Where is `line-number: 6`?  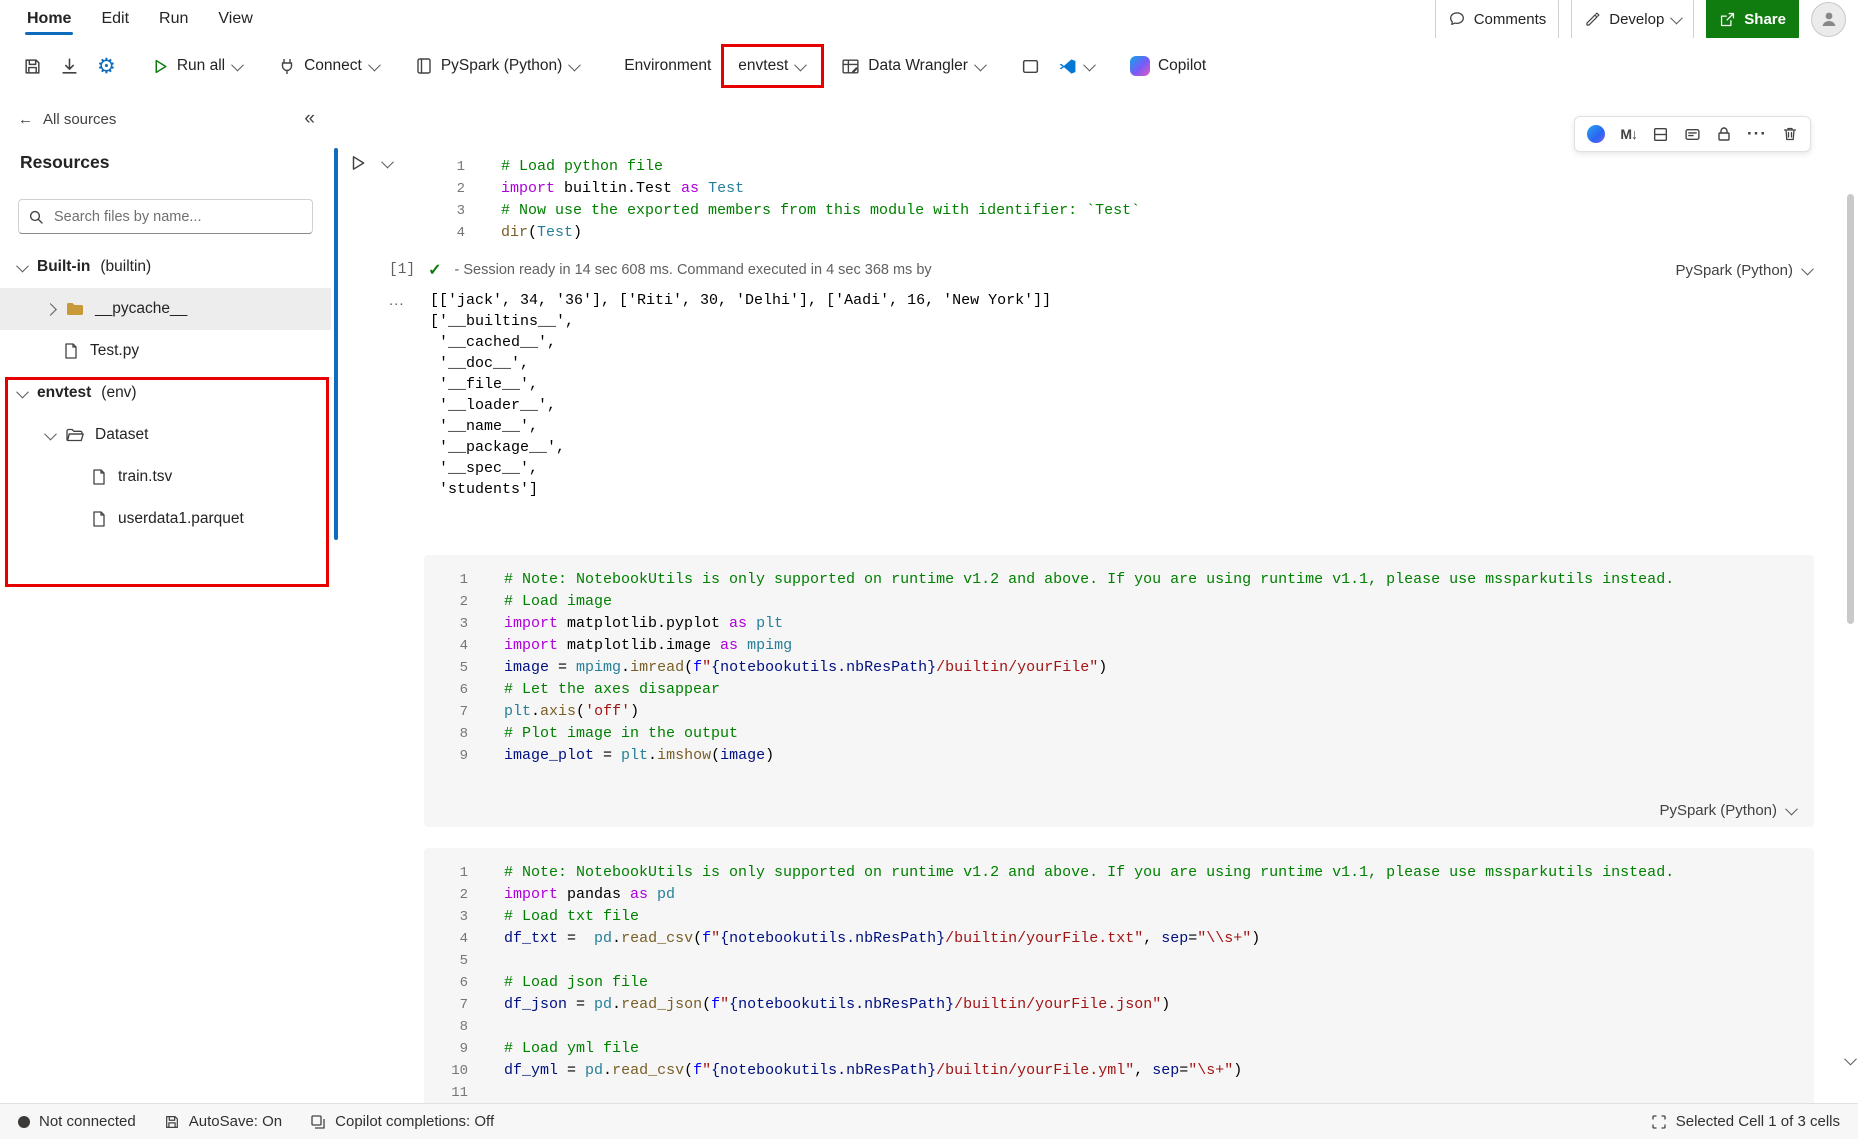
line-number: 6 is located at coordinates (463, 690).